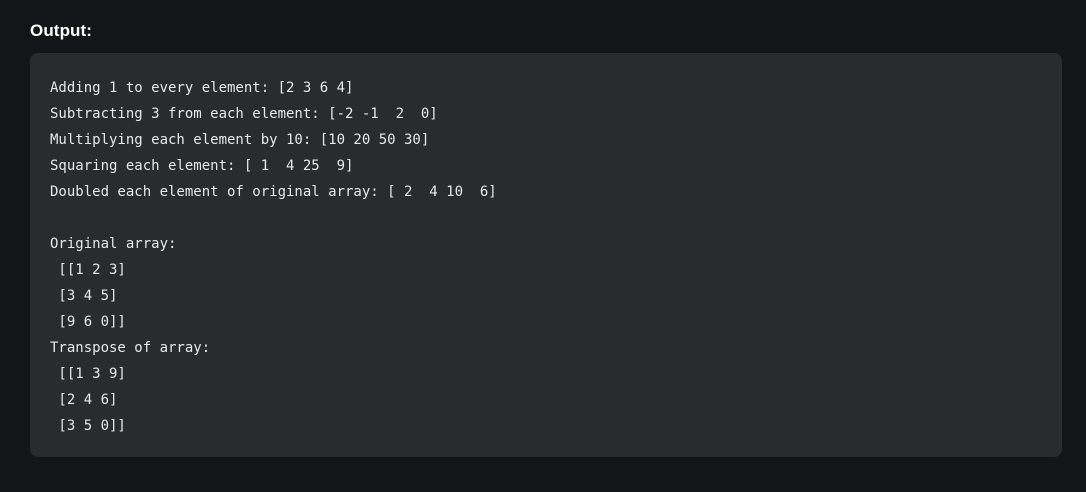 The image size is (1086, 492). What do you see at coordinates (130, 348) in the screenshot?
I see `output-line: Transpose of array:` at bounding box center [130, 348].